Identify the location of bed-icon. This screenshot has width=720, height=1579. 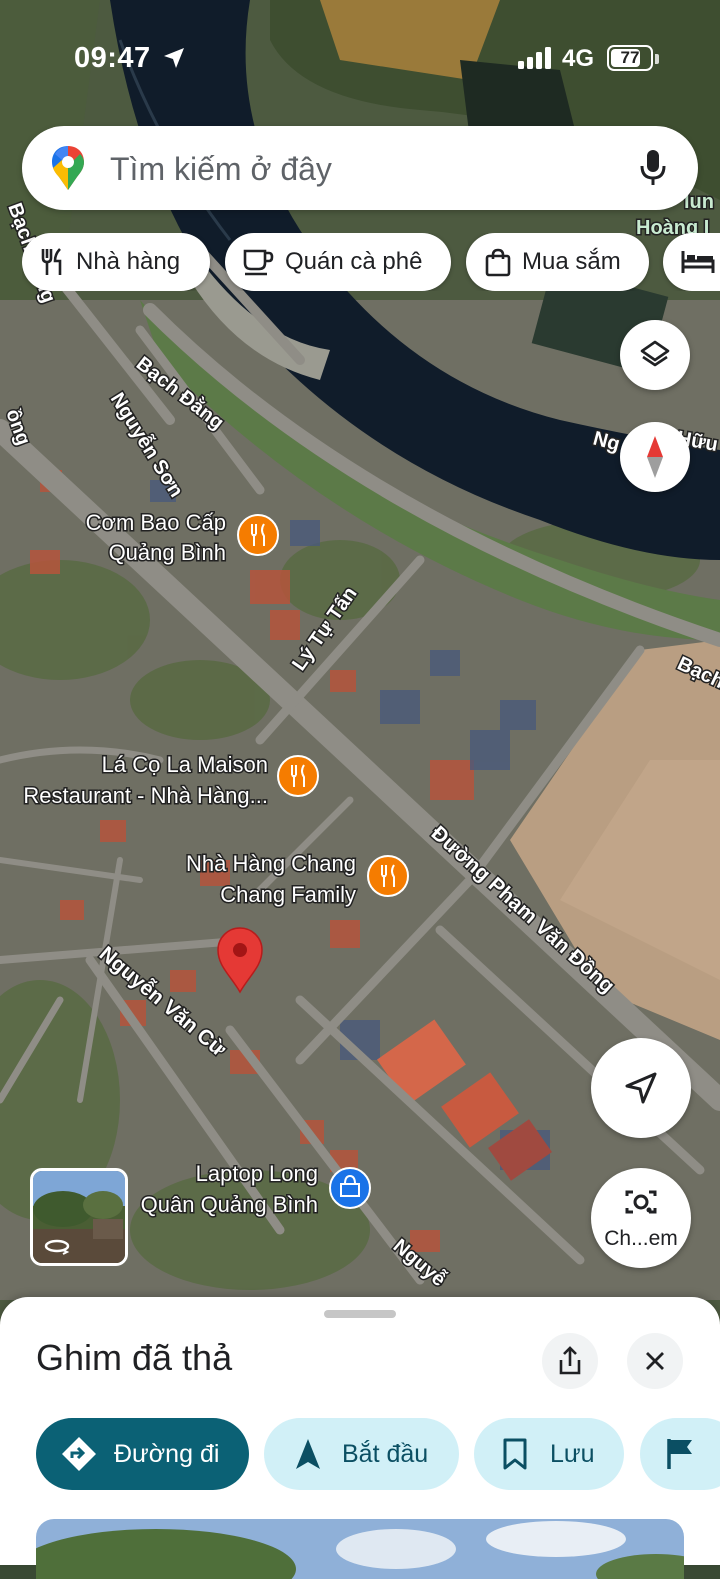
(698, 262).